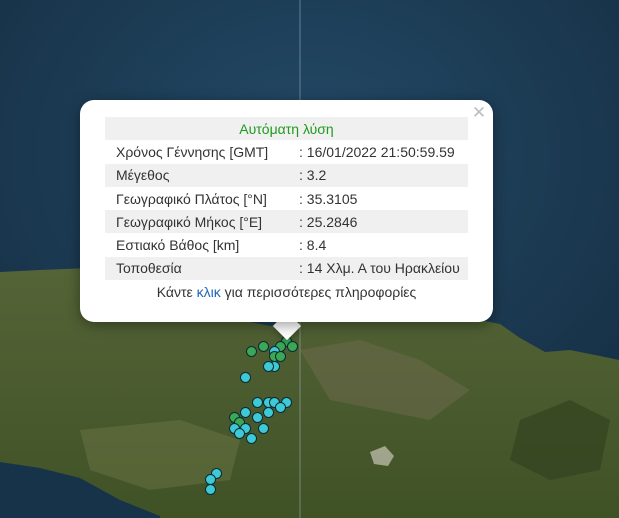 The height and width of the screenshot is (518, 619). What do you see at coordinates (479, 113) in the screenshot?
I see `close-icon: ✕` at bounding box center [479, 113].